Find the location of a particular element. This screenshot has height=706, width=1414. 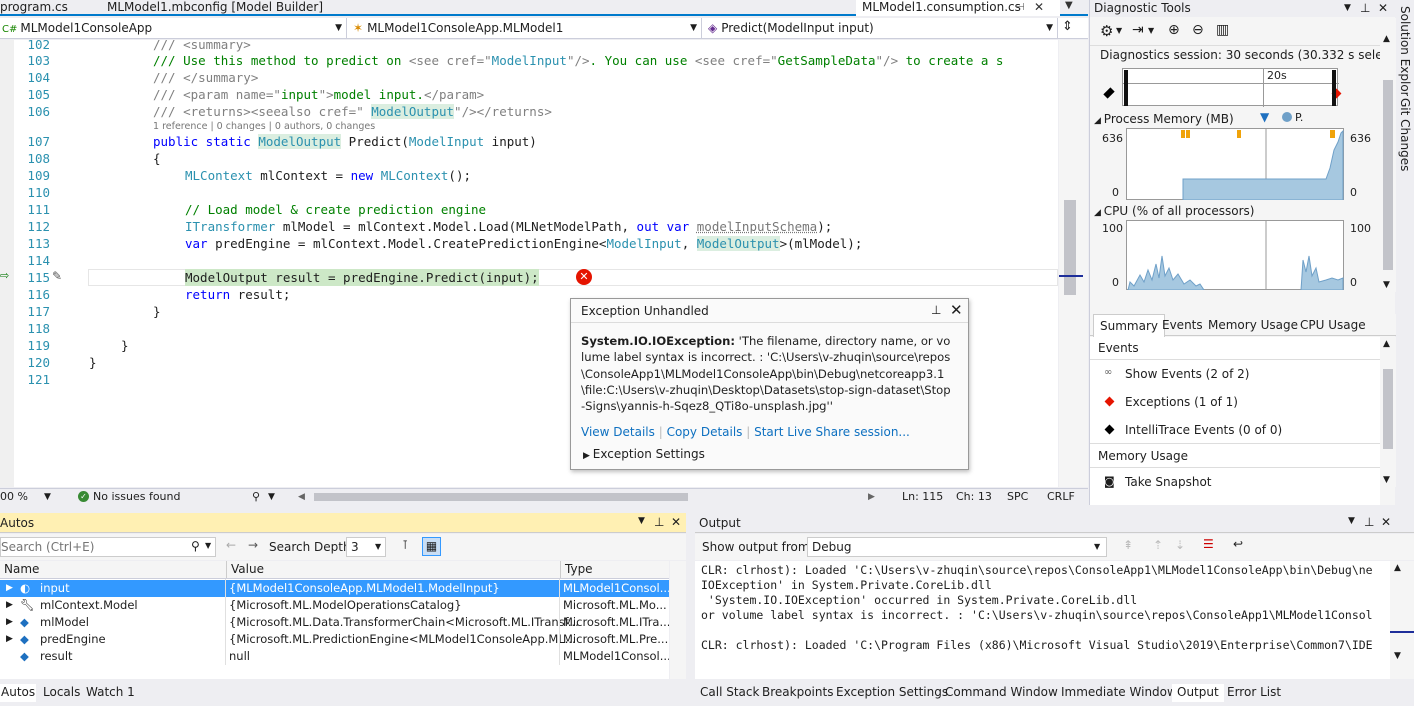

next-message-icon: ⇣ is located at coordinates (1180, 545).